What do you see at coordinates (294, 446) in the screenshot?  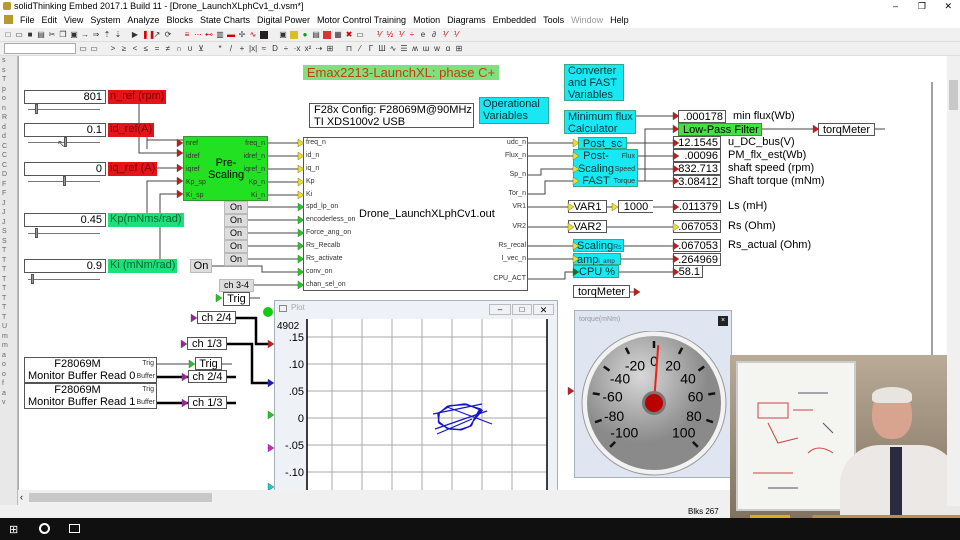 I see `y-tick-label: -.05` at bounding box center [294, 446].